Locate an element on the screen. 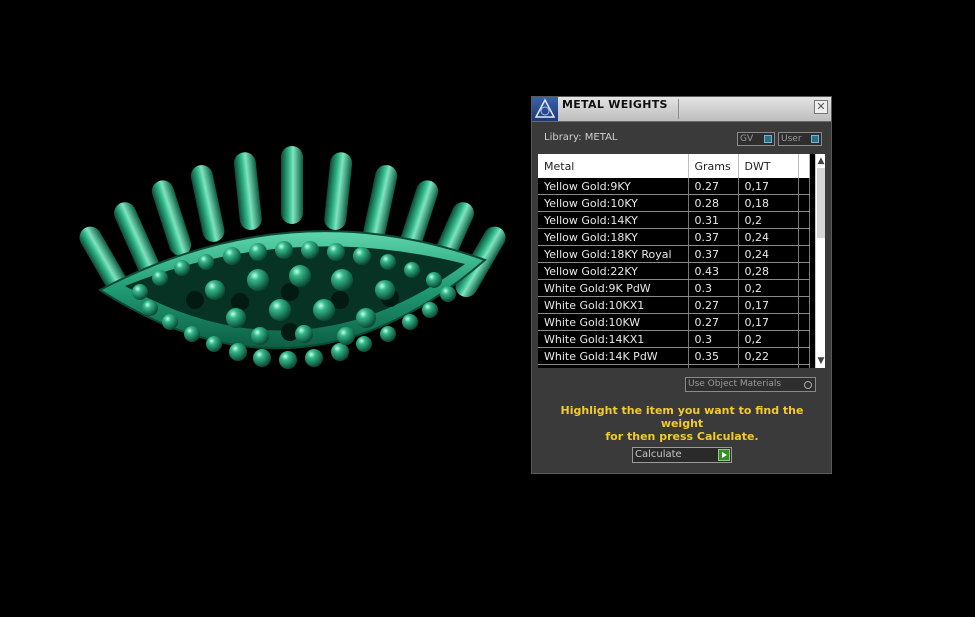  gv-toggle: GV is located at coordinates (756, 139).